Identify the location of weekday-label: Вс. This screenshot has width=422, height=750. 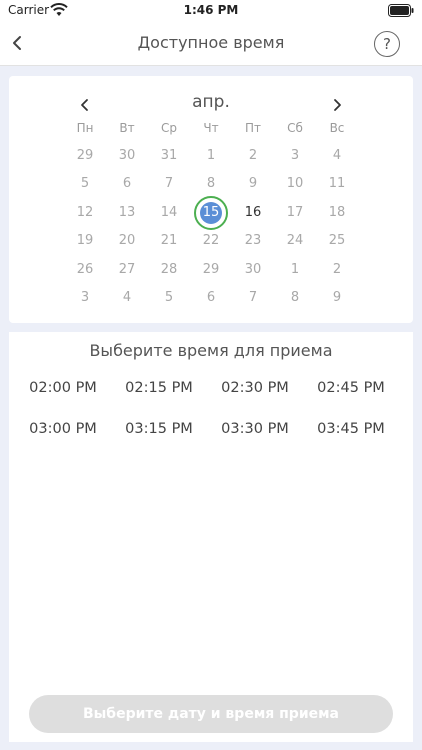
(337, 128).